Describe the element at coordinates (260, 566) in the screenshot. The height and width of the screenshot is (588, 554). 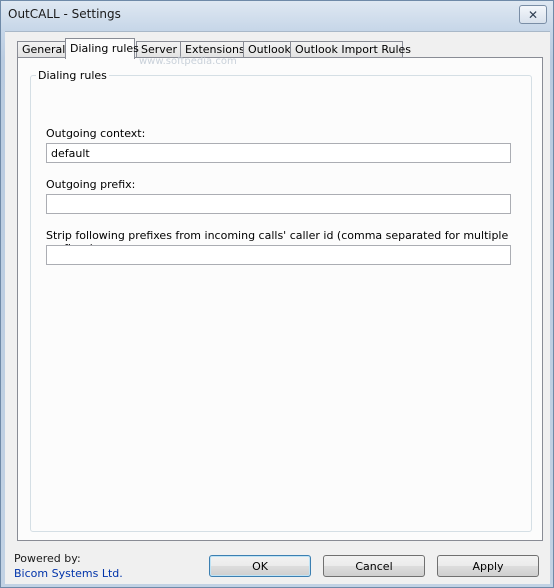
I see `ok-button: OK` at that location.